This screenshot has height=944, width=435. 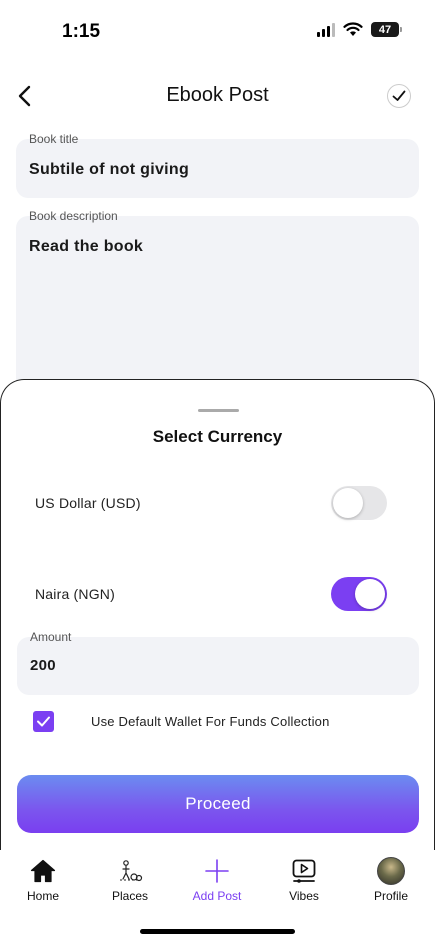 I want to click on usd-toggle, so click(x=359, y=503).